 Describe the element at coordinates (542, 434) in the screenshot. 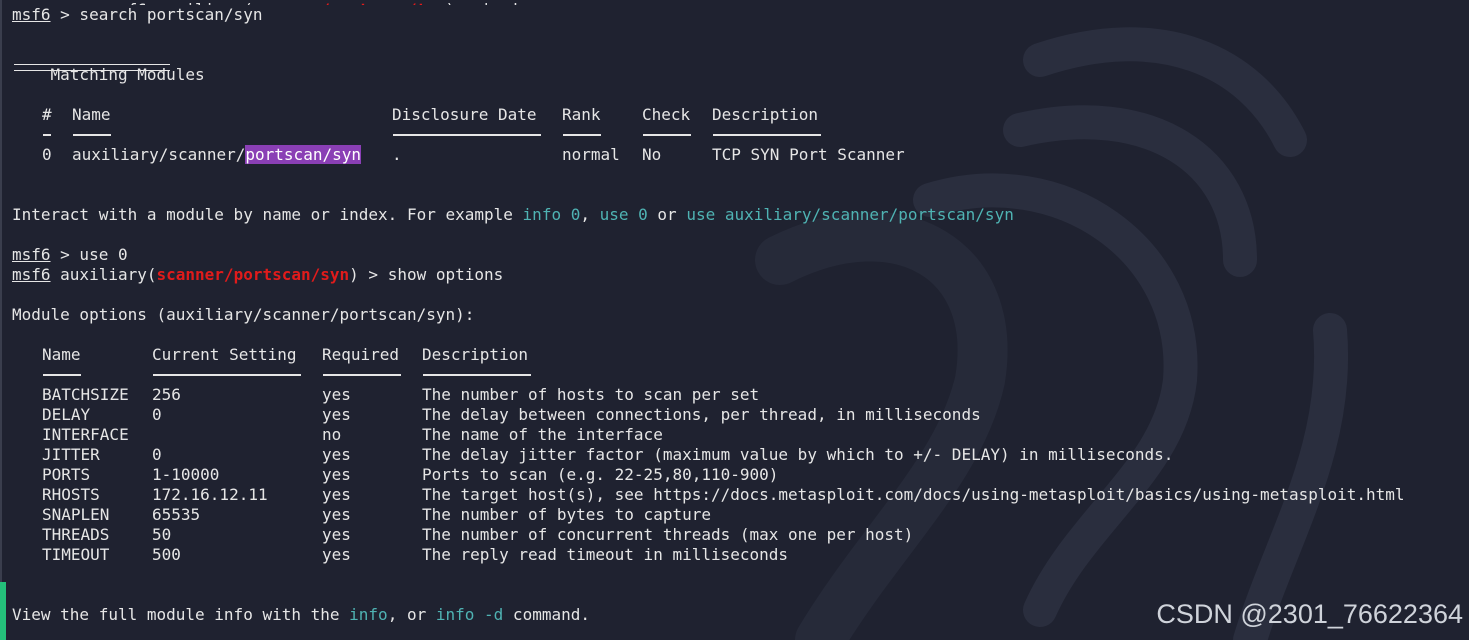

I see `opt-description: The name of the interface` at that location.